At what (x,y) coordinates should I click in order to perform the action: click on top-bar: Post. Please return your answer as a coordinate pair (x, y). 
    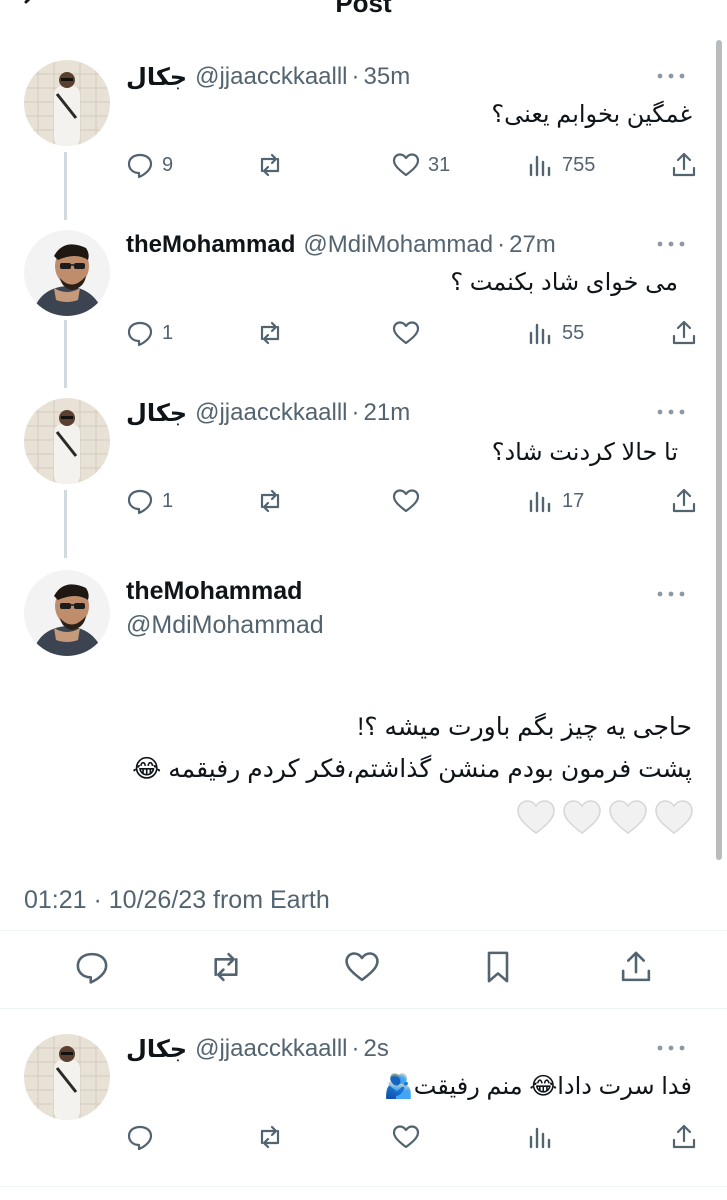
    Looking at the image, I should click on (363, 15).